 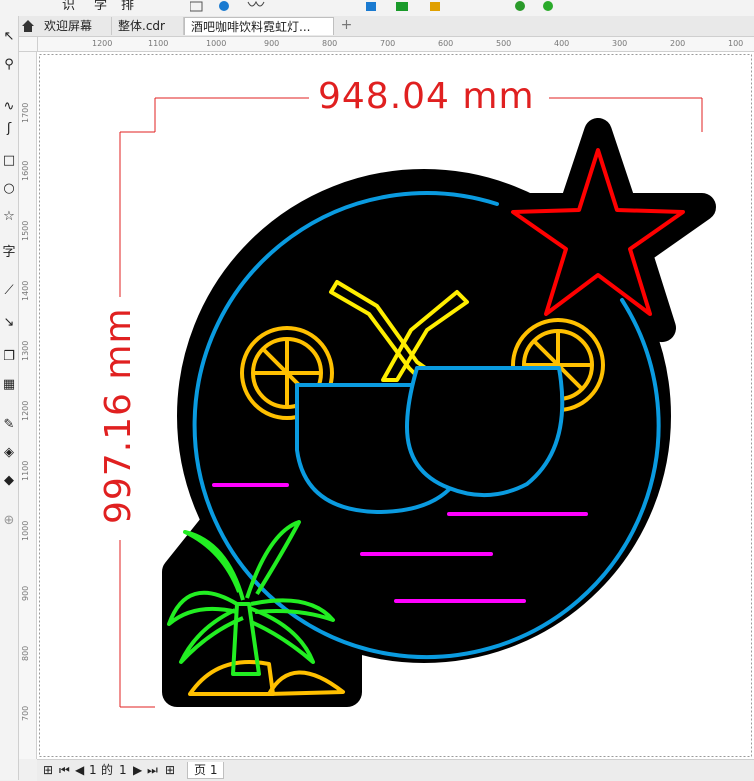 I want to click on ruler-tick: 1600, so click(x=25, y=170).